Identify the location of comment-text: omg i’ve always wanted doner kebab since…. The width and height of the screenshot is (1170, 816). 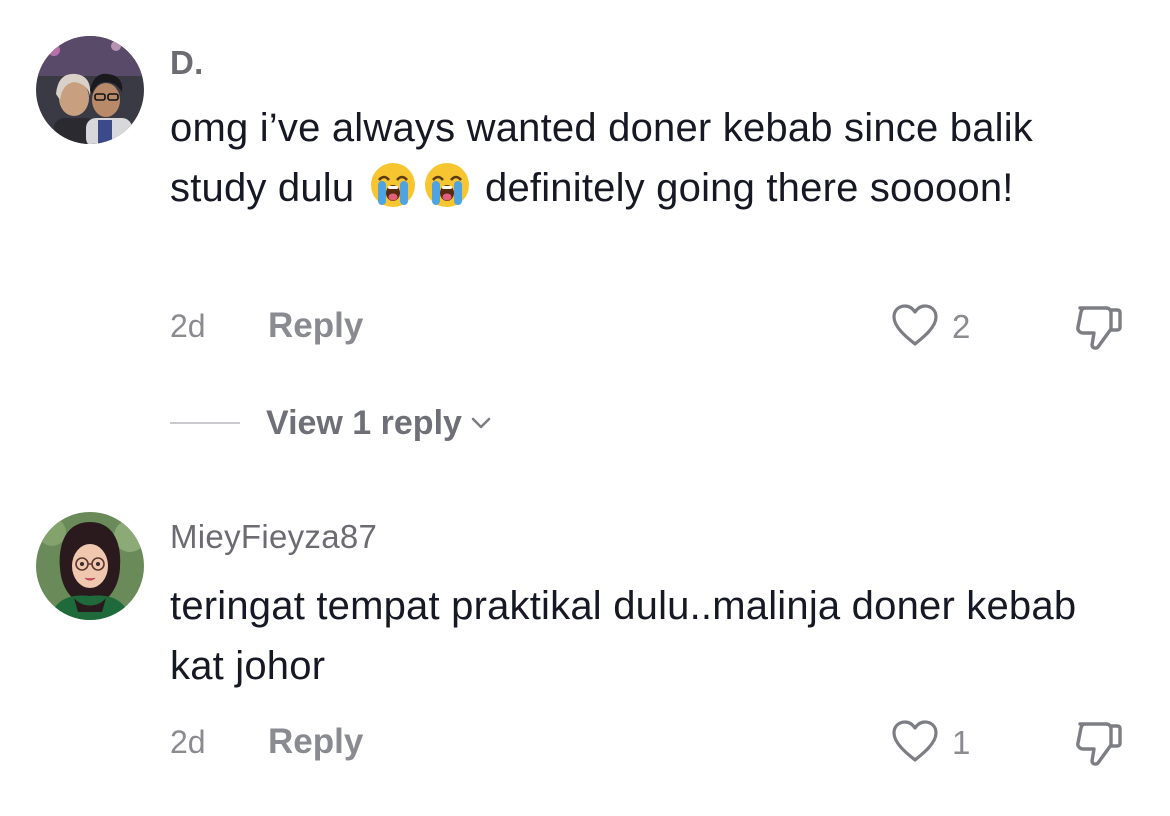
(650, 158).